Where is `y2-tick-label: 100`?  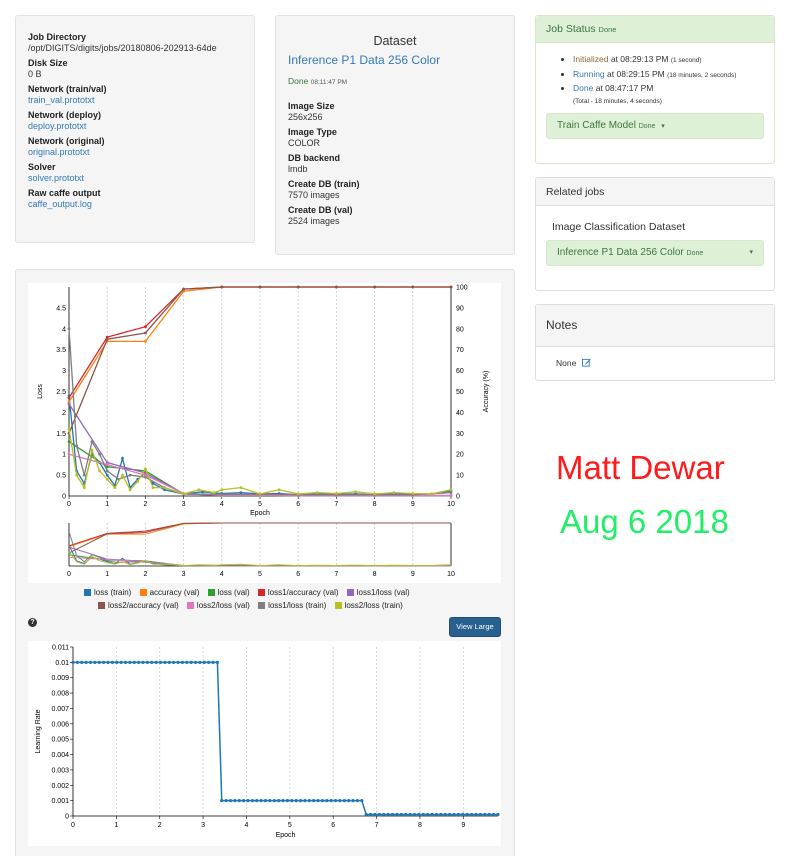 y2-tick-label: 100 is located at coordinates (462, 288).